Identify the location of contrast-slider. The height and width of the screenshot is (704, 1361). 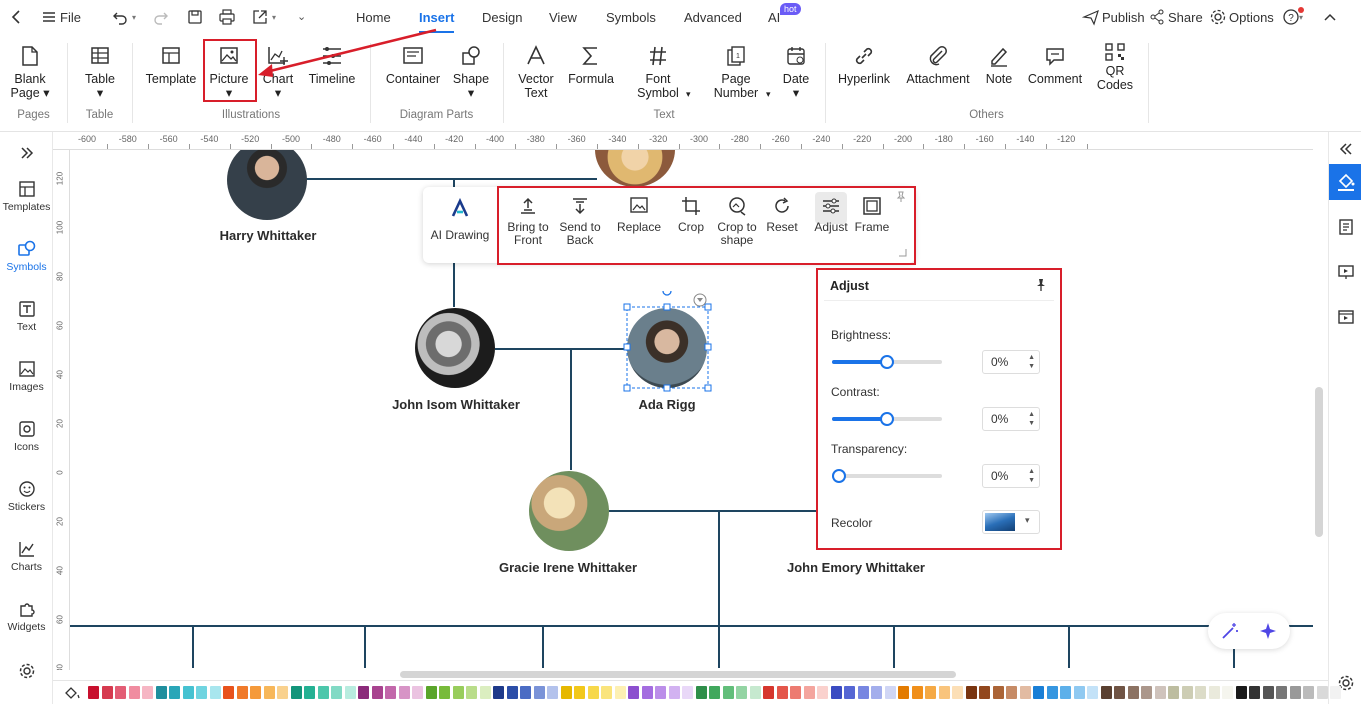
(887, 419).